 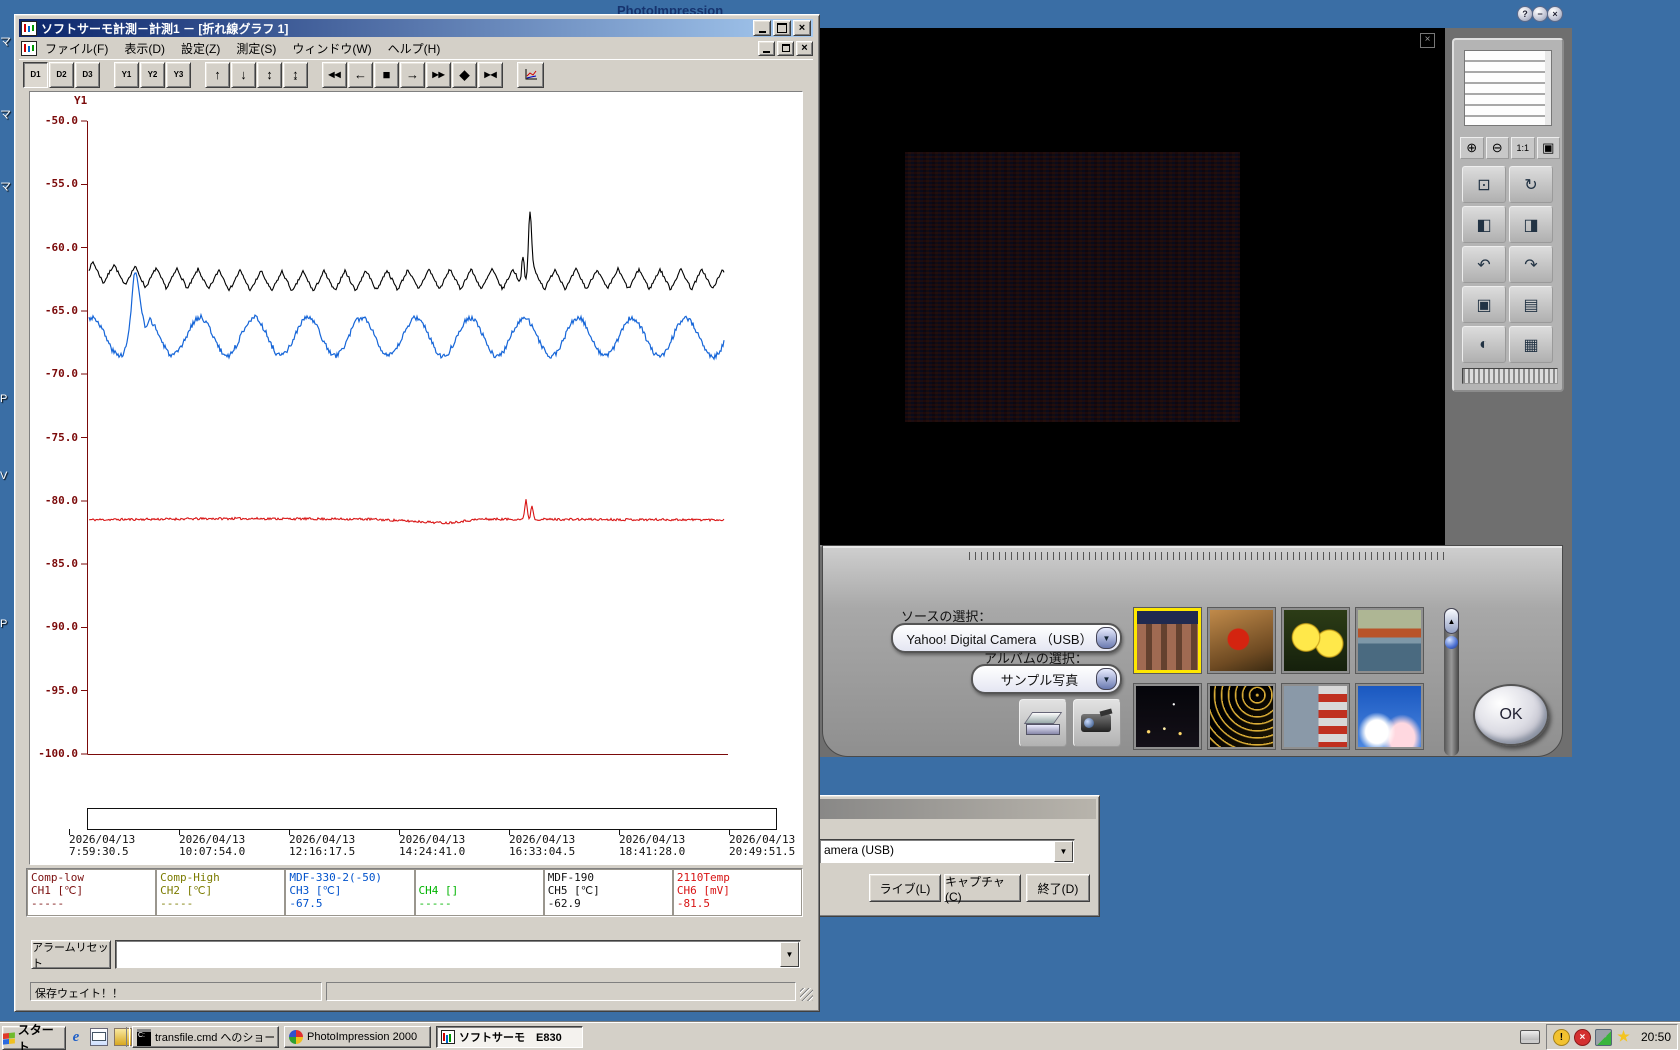 I want to click on thumbnail-lighthouse, so click(x=1315, y=716).